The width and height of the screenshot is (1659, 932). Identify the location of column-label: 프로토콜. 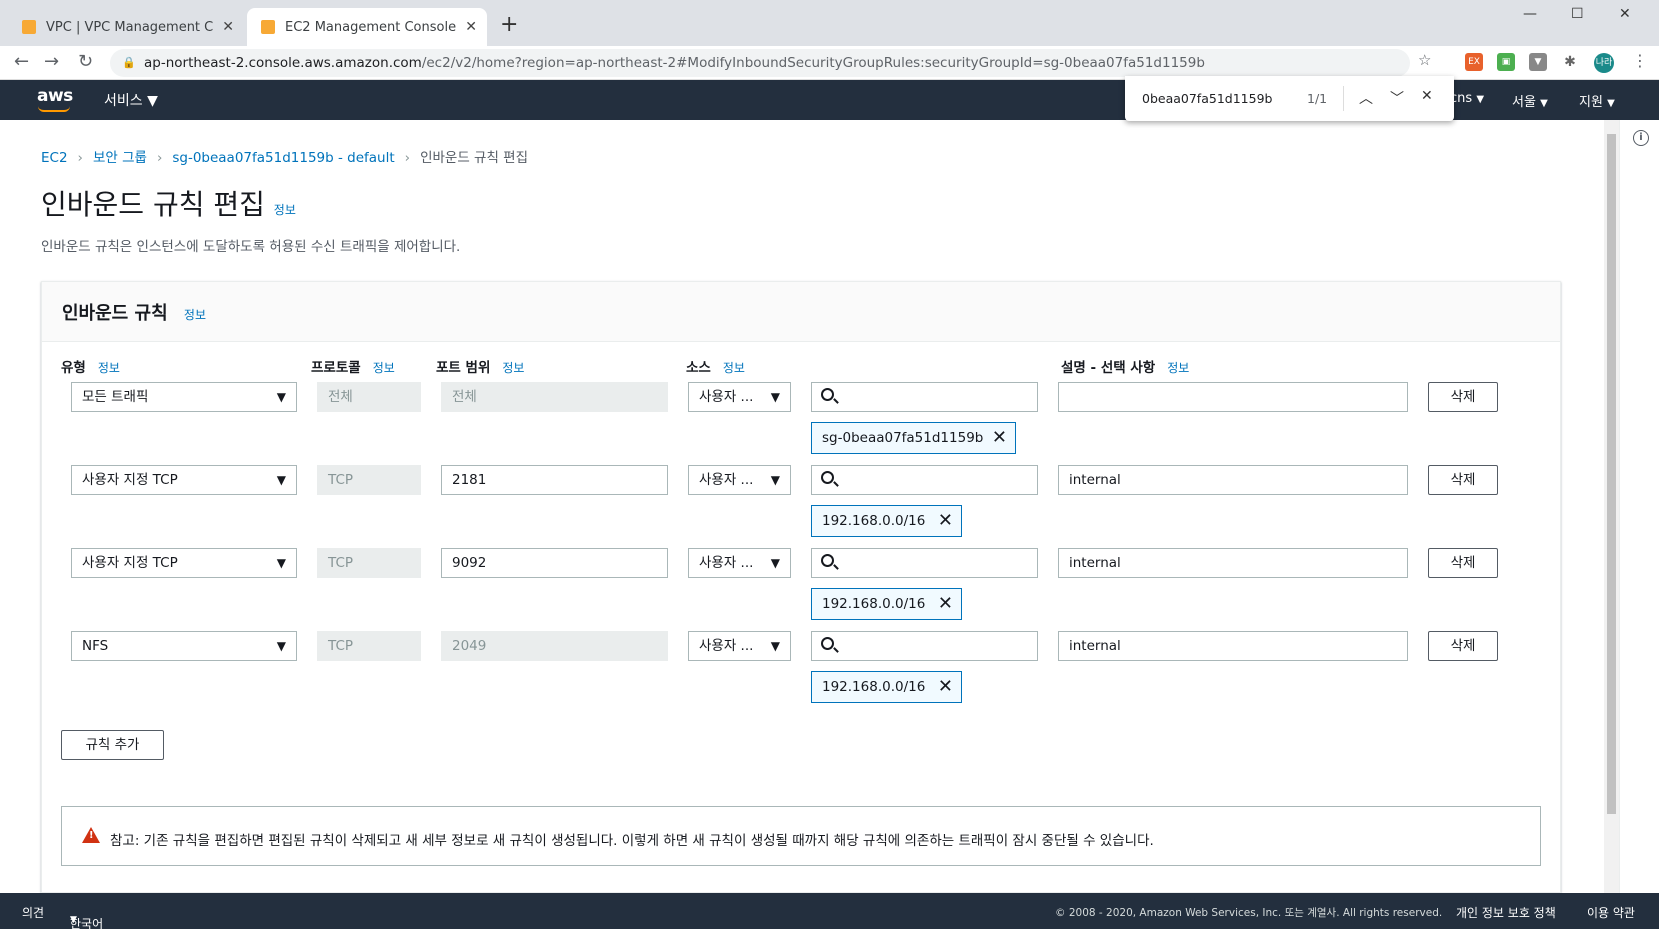
(336, 368).